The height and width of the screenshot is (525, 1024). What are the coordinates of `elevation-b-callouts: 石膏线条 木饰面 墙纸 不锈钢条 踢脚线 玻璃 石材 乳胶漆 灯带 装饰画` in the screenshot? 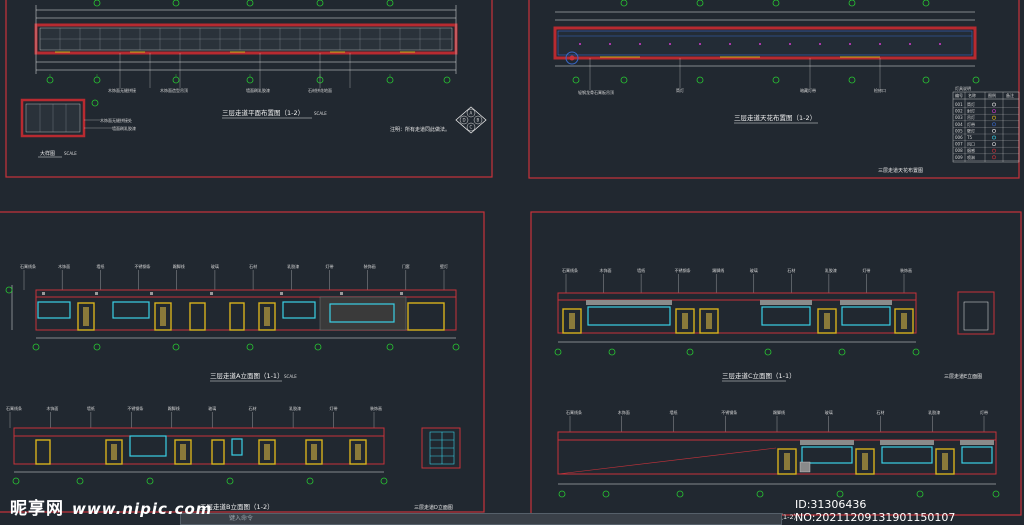 It's located at (194, 416).